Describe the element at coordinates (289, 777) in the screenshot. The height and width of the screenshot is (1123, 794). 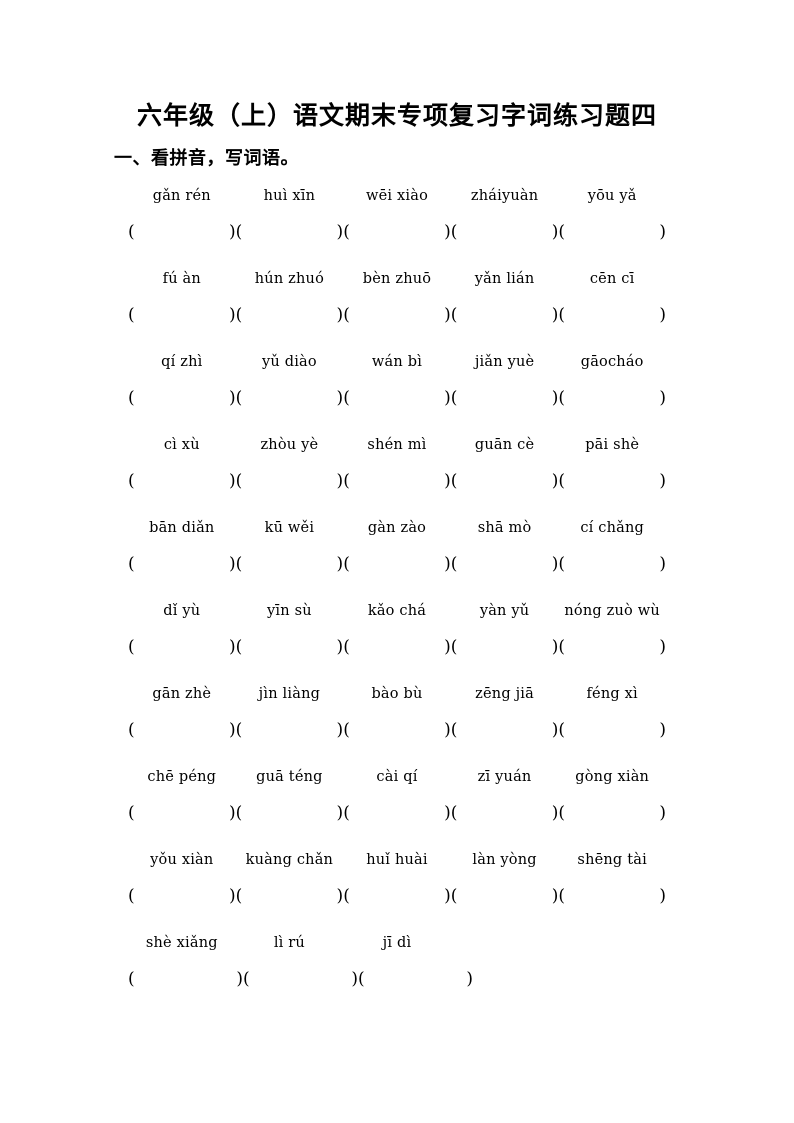
I see `pinyin-label: guā téng` at that location.